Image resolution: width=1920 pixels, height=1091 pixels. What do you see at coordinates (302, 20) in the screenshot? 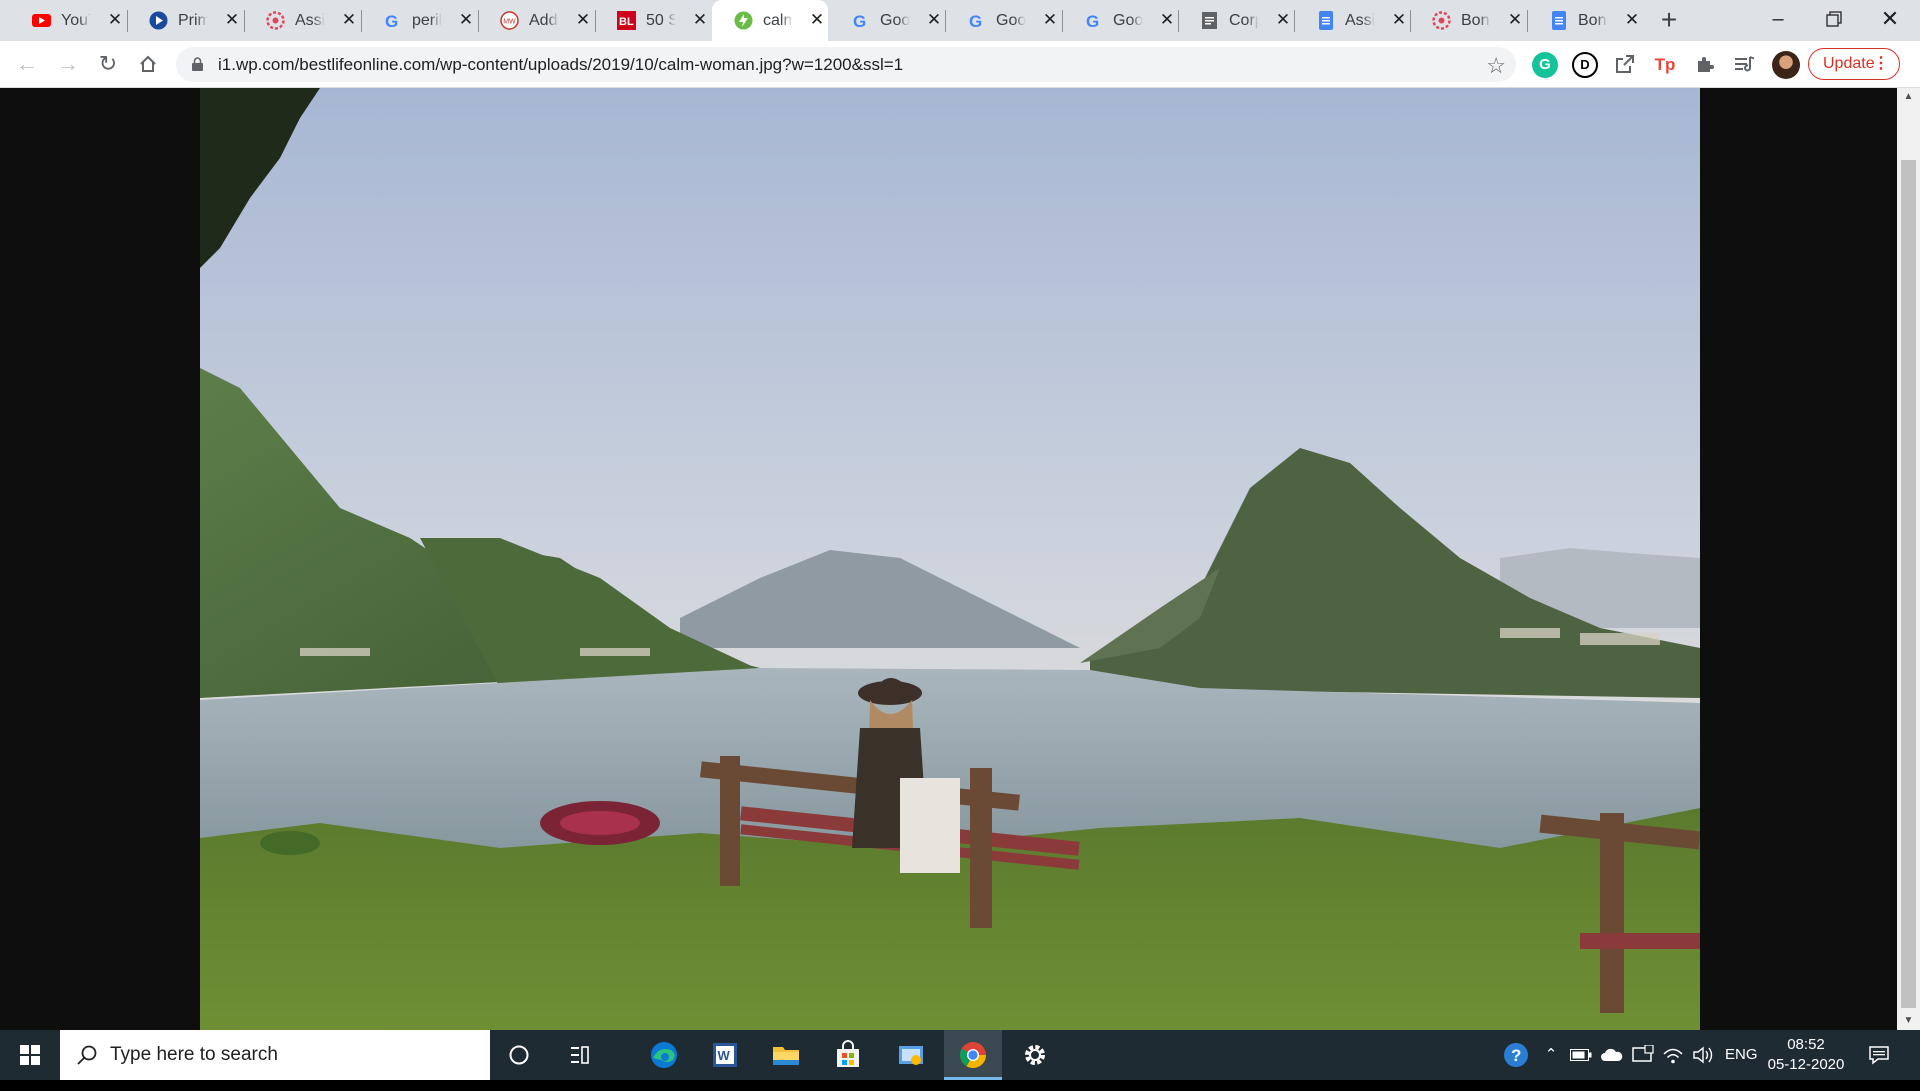
I see `tab-assignment: Assignment ✕` at bounding box center [302, 20].